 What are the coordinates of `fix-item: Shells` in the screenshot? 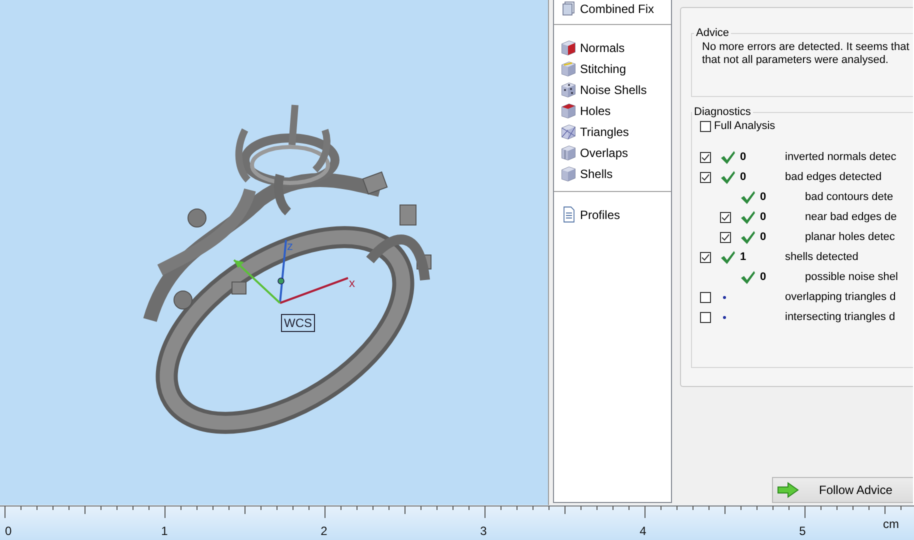 It's located at (612, 173).